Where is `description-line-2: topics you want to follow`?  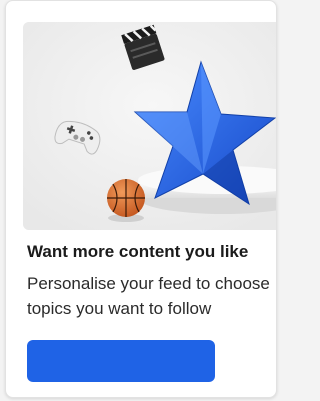 description-line-2: topics you want to follow is located at coordinates (119, 308).